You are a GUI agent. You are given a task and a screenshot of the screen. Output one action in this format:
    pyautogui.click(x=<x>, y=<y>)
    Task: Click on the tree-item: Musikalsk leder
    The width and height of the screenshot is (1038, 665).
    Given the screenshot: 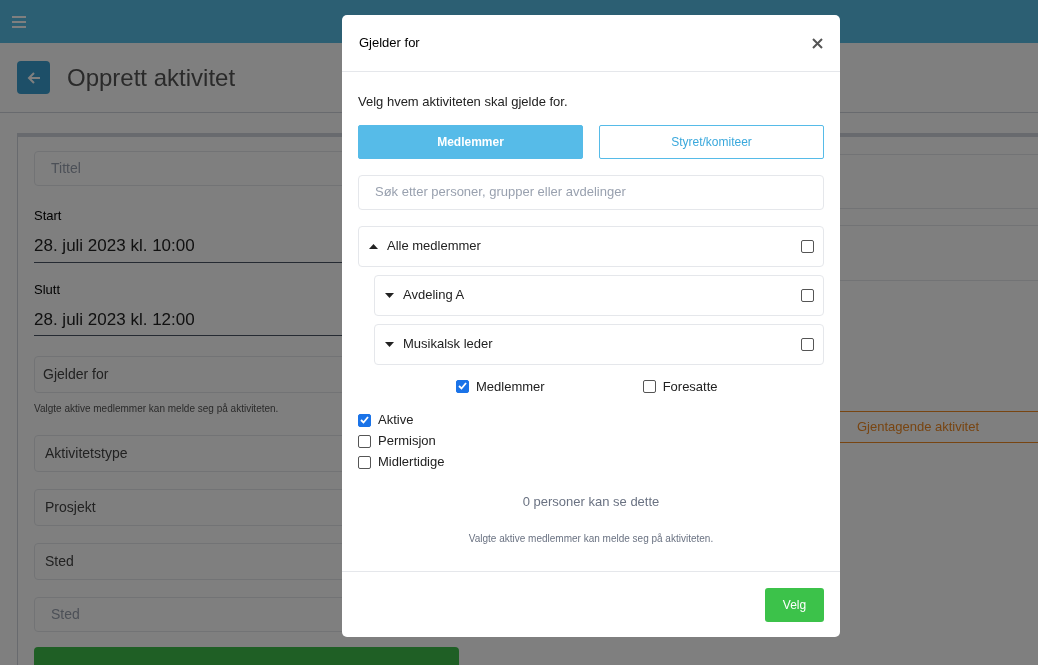 What is the action you would take?
    pyautogui.click(x=599, y=344)
    